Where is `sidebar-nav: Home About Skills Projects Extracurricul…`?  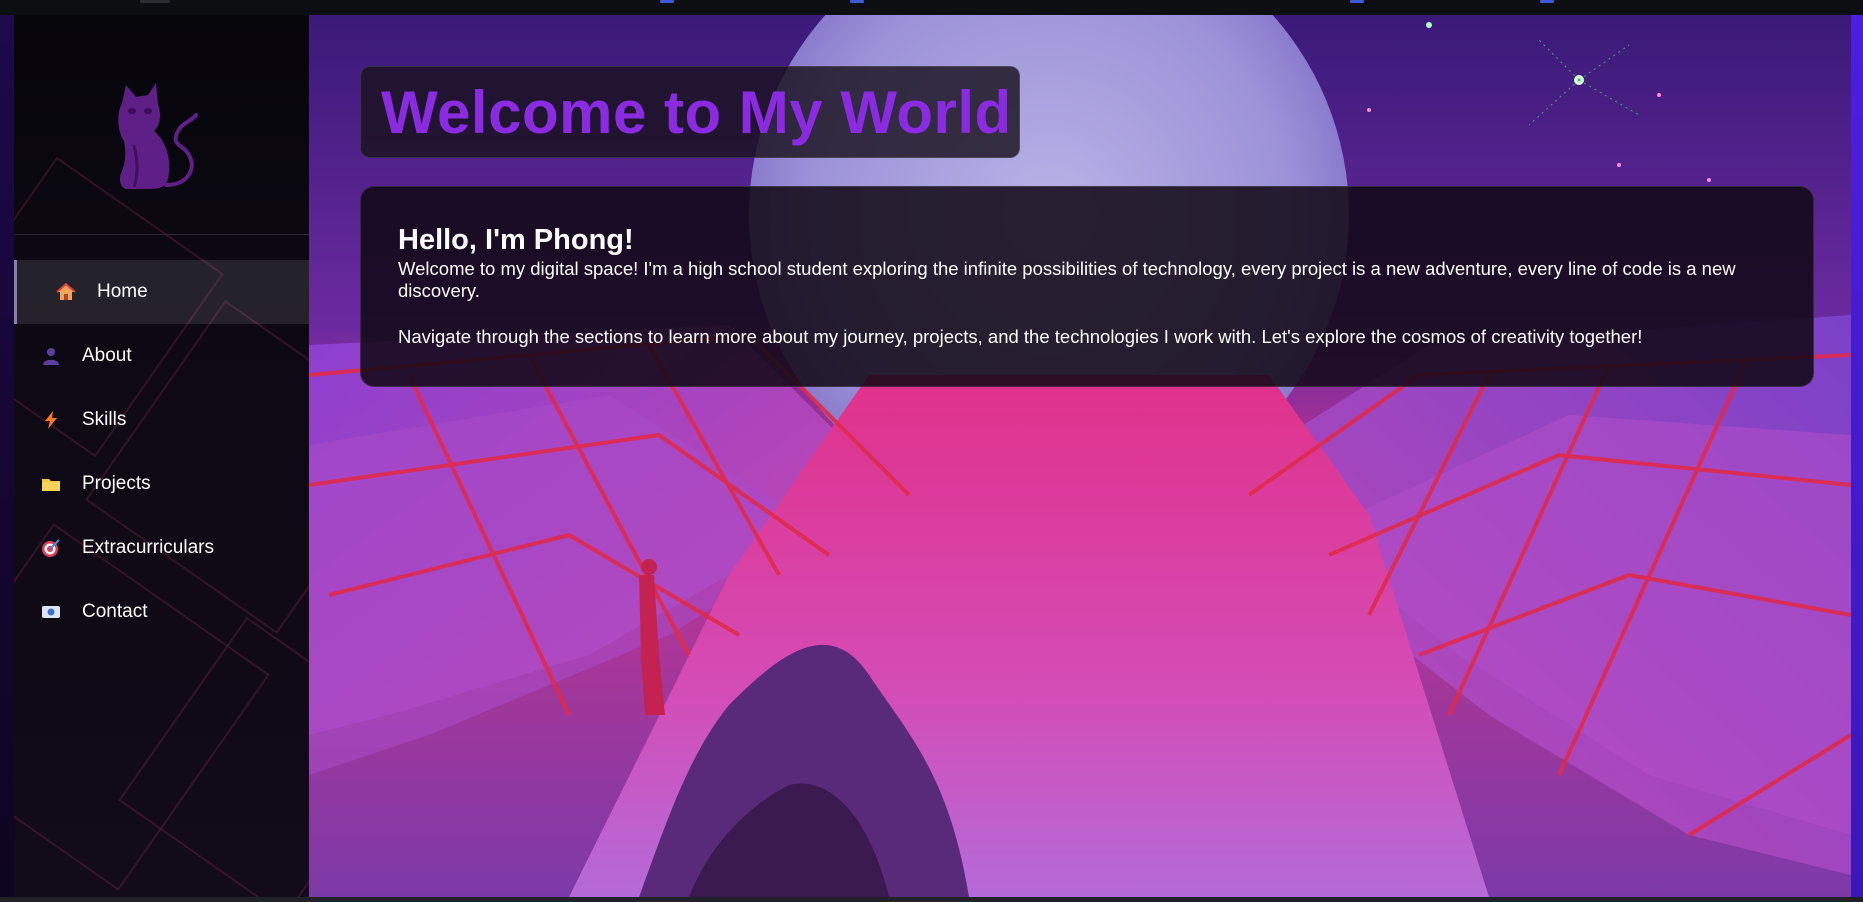 sidebar-nav: Home About Skills Projects Extracurricul… is located at coordinates (161, 452).